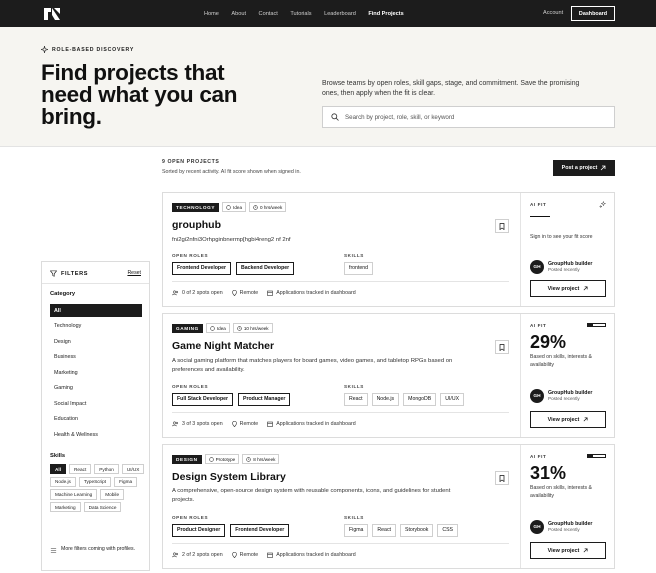 The image size is (656, 573). I want to click on stage-tag: Prototype, so click(222, 459).